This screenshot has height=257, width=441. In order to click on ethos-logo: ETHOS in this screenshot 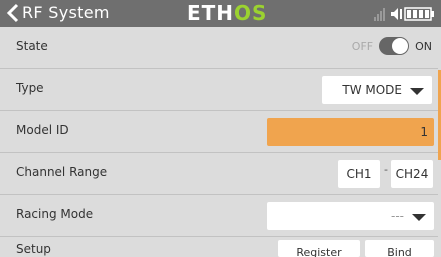, I will do `click(227, 13)`.